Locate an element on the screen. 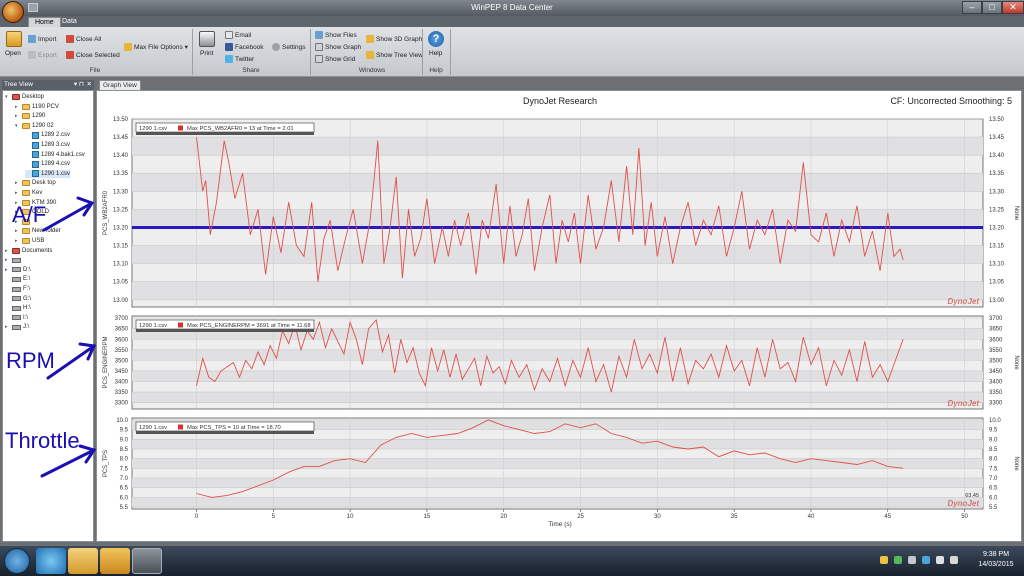 The width and height of the screenshot is (1024, 576). start-button is located at coordinates (17, 561).